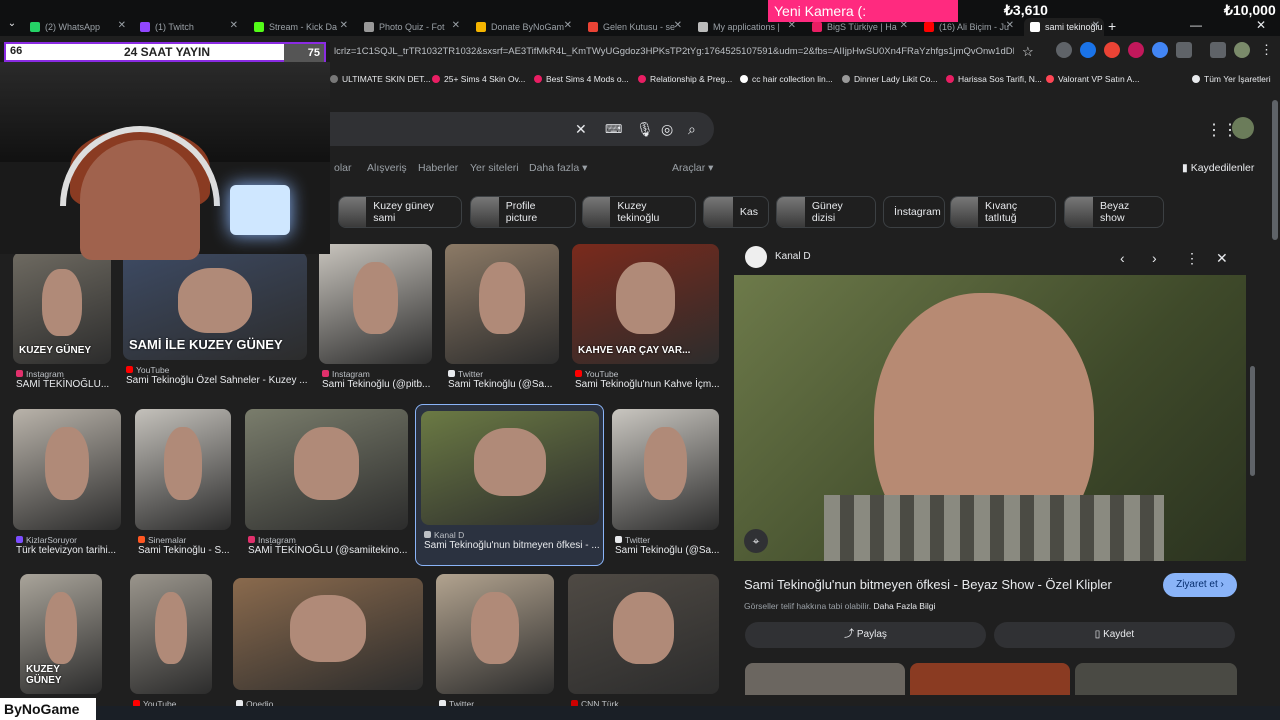  I want to click on tab-4: Photo Quiz - Fot ✕, so click(411, 27).